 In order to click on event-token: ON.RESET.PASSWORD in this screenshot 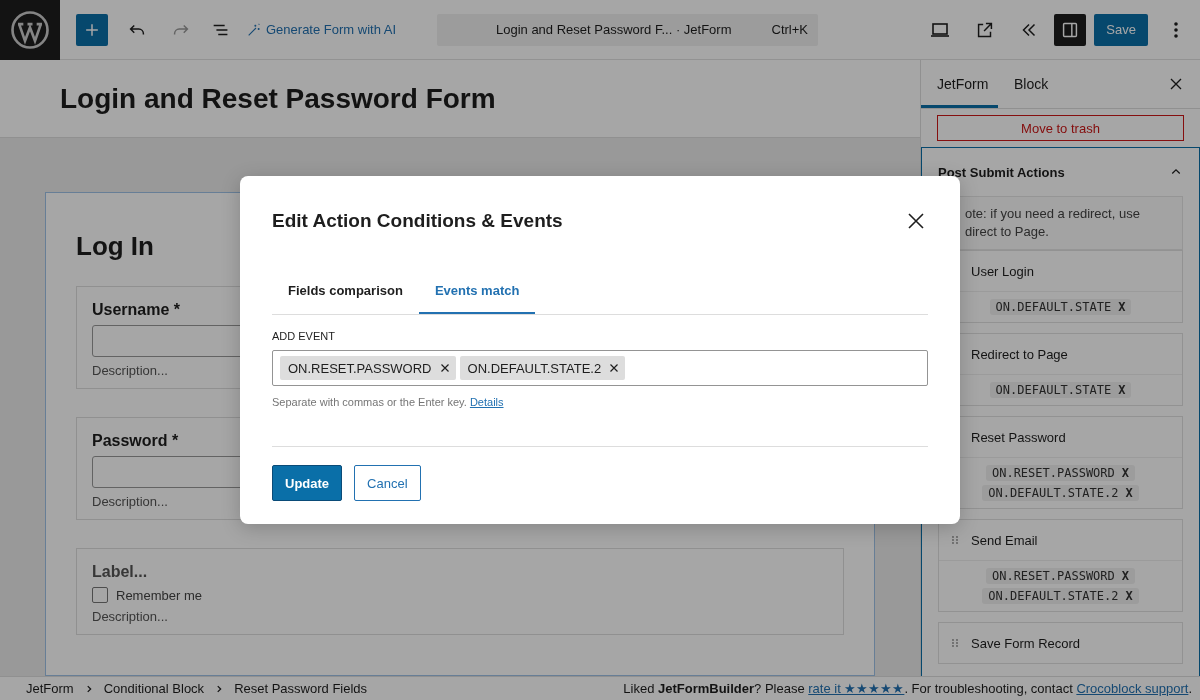, I will do `click(368, 368)`.